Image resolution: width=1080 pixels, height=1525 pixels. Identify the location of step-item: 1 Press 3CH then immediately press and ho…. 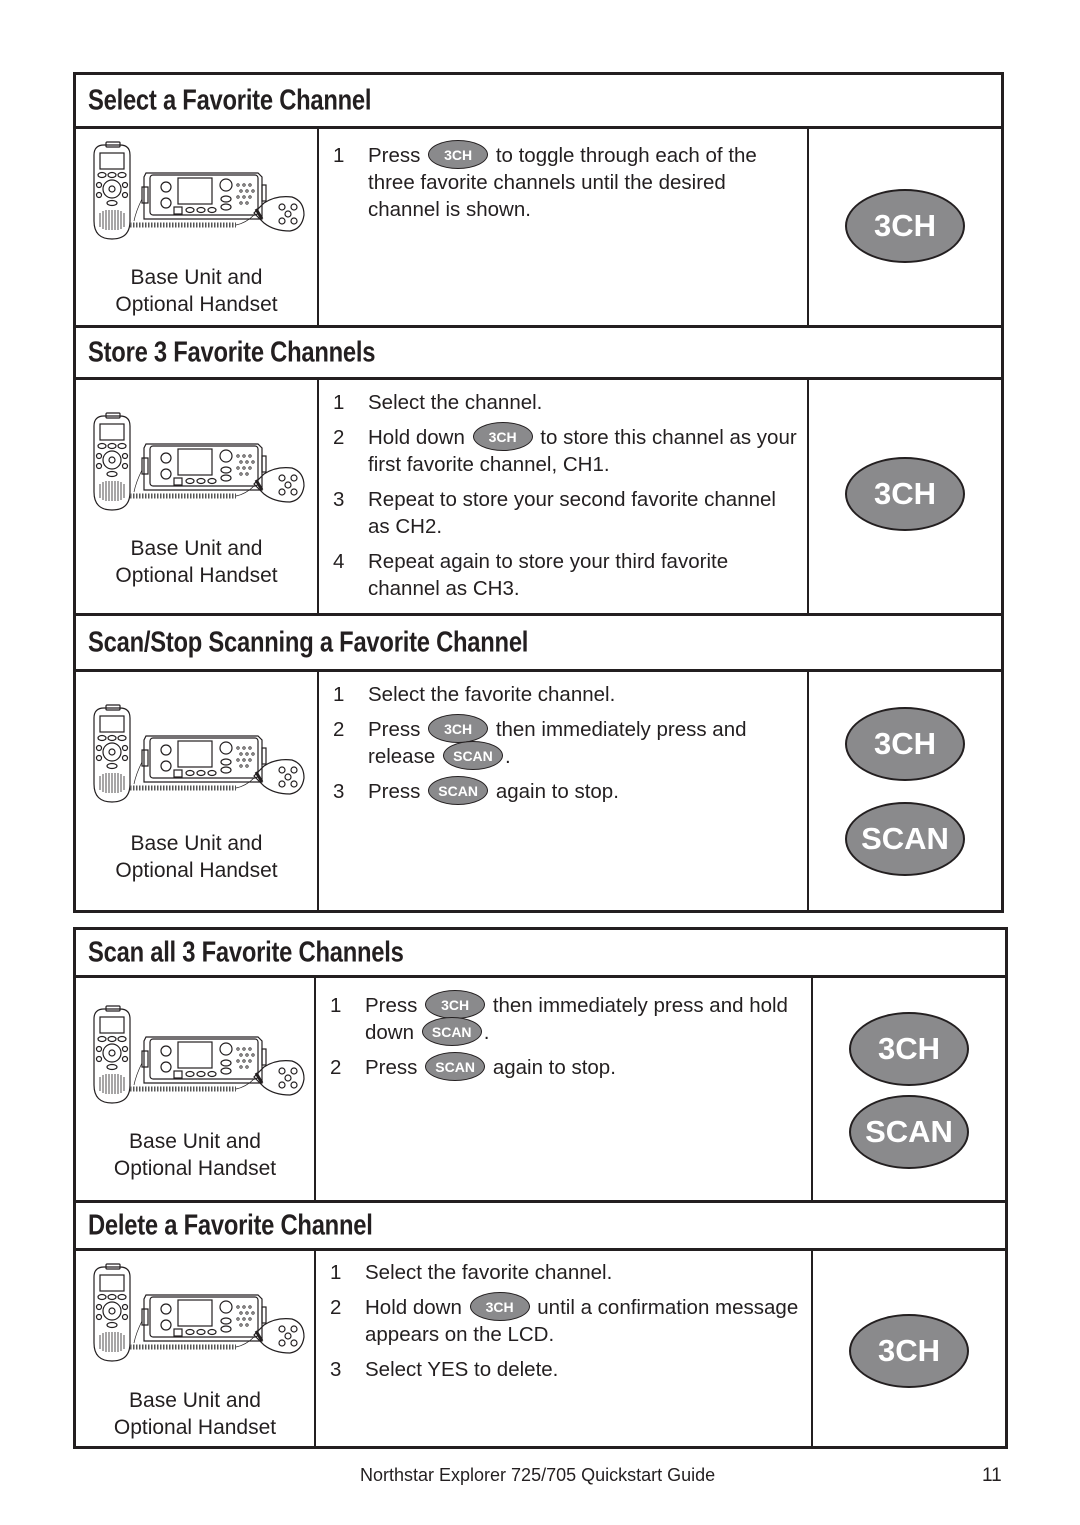
(566, 1018).